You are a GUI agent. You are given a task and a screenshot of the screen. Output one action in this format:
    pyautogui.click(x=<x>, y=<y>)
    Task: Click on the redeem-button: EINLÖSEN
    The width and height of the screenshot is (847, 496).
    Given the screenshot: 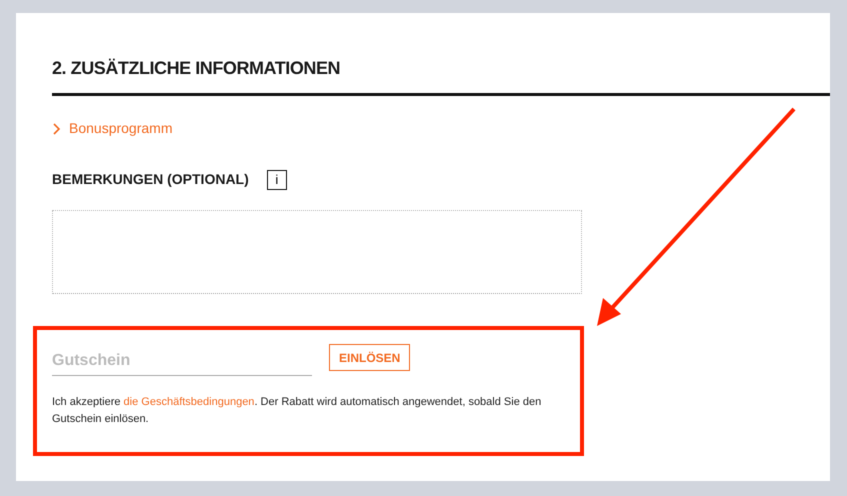 What is the action you would take?
    pyautogui.click(x=369, y=357)
    